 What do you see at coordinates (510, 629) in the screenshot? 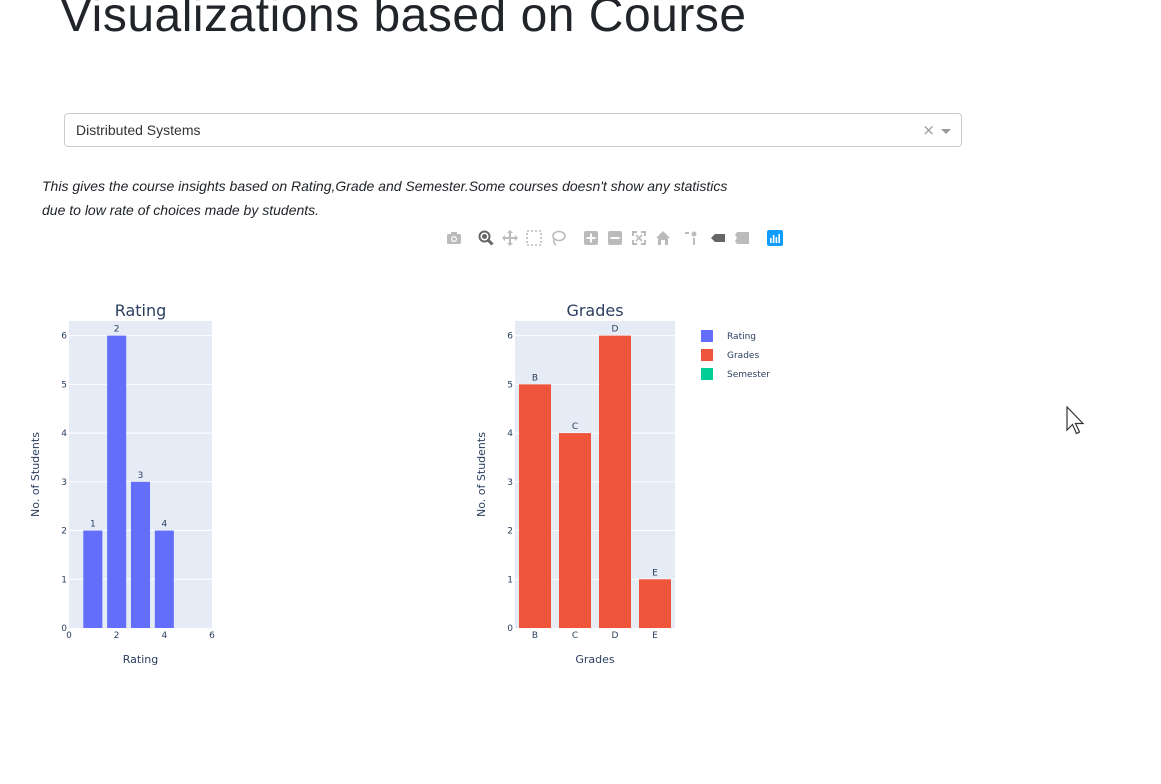
I see `y-tick-label: 0` at bounding box center [510, 629].